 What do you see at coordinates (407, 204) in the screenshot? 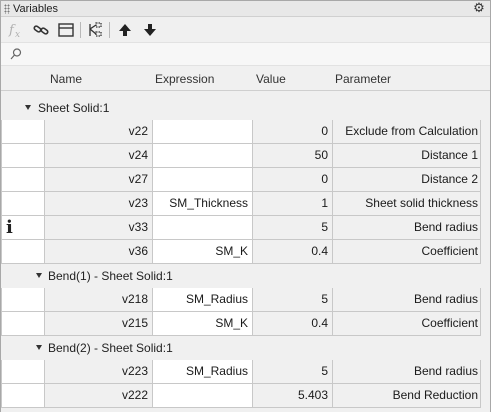
I see `parameter-cell: Sheet solid thickness` at bounding box center [407, 204].